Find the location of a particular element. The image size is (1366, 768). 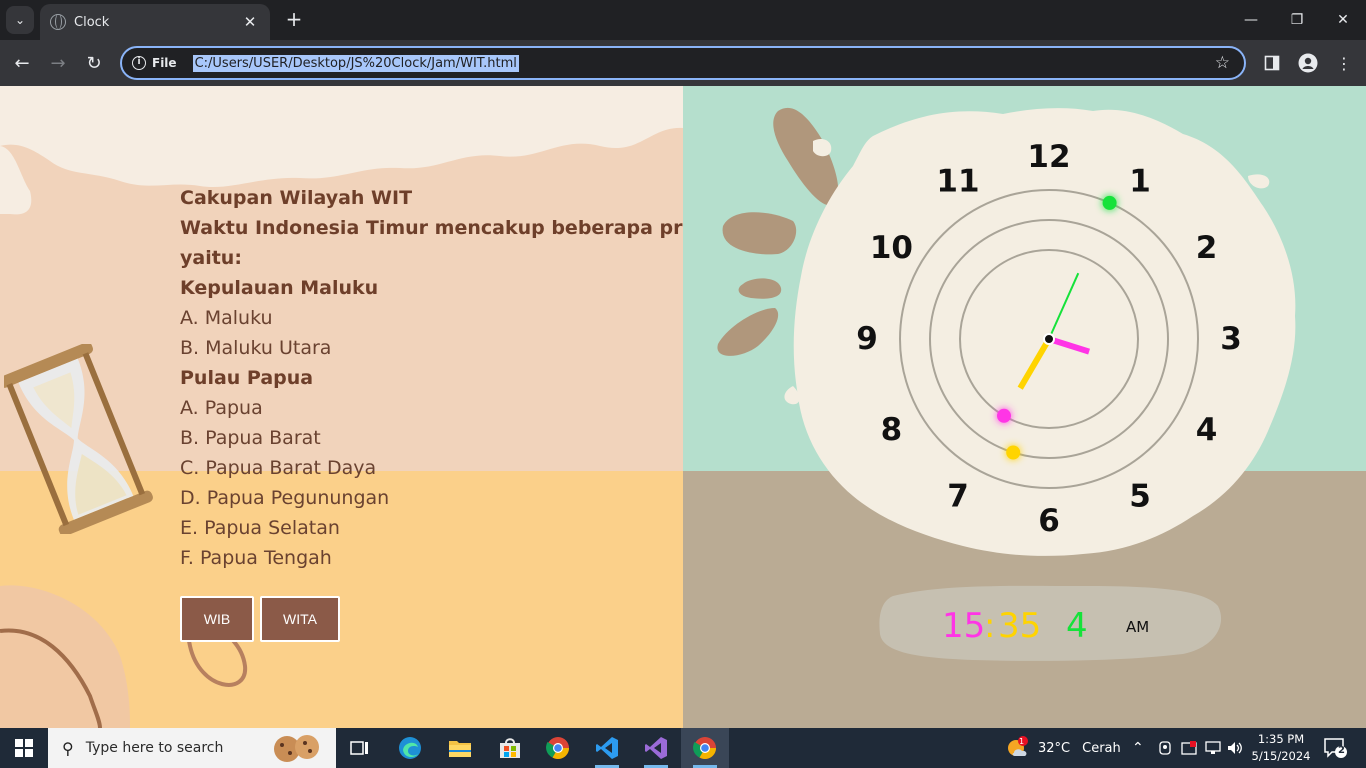

search-icon: ⚲ is located at coordinates (68, 748).